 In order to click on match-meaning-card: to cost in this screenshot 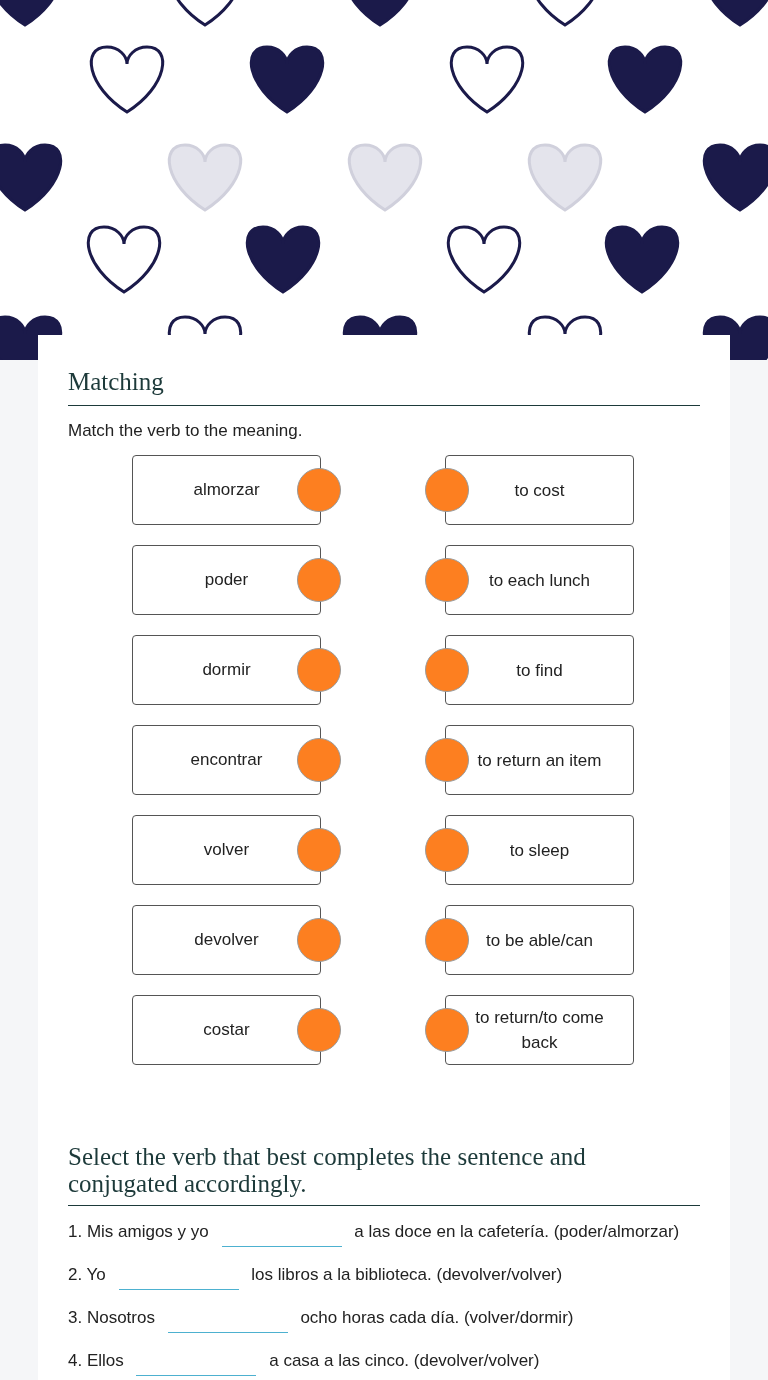, I will do `click(539, 490)`.